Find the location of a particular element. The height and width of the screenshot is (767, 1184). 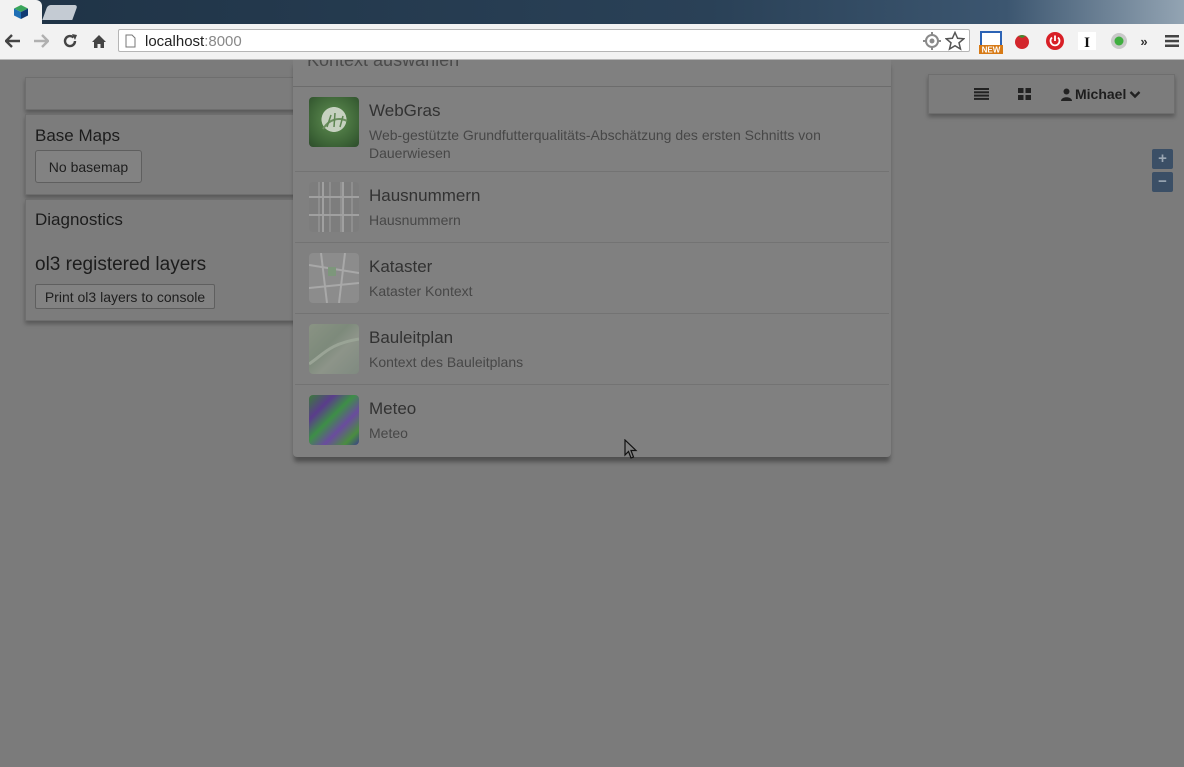

i-extension: I is located at coordinates (1087, 41).